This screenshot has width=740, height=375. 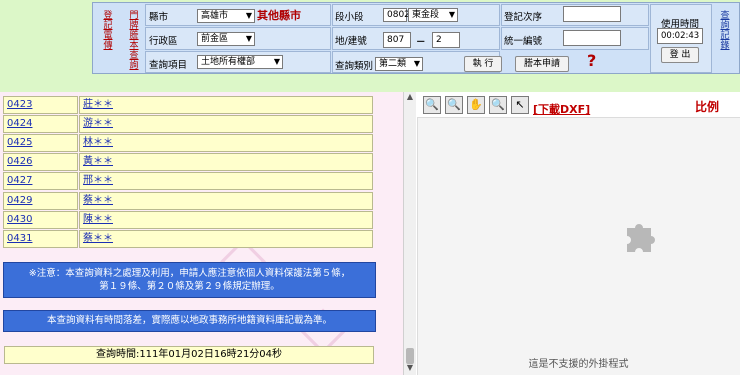 I want to click on table-row: 0431 蔡＊＊, so click(x=188, y=239).